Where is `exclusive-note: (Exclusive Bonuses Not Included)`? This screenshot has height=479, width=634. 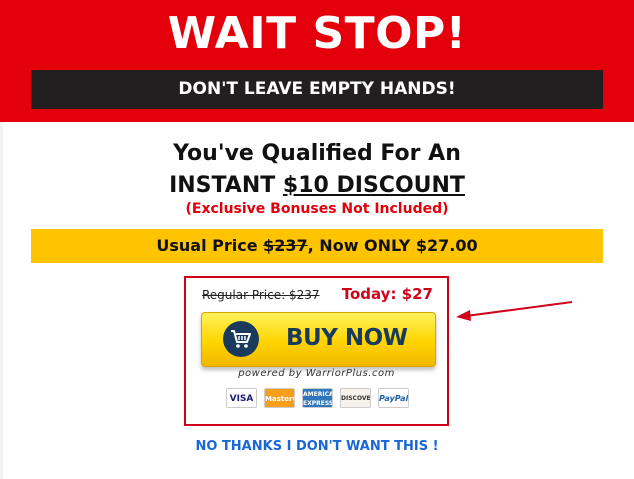 exclusive-note: (Exclusive Bonuses Not Included) is located at coordinates (317, 209).